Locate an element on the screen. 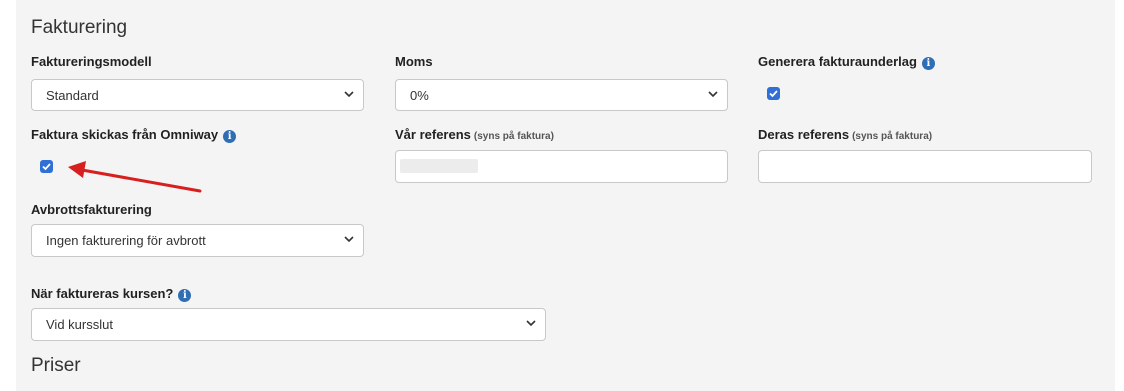 The height and width of the screenshot is (391, 1124). their-reference-hint: (syns på faktura) is located at coordinates (892, 136).